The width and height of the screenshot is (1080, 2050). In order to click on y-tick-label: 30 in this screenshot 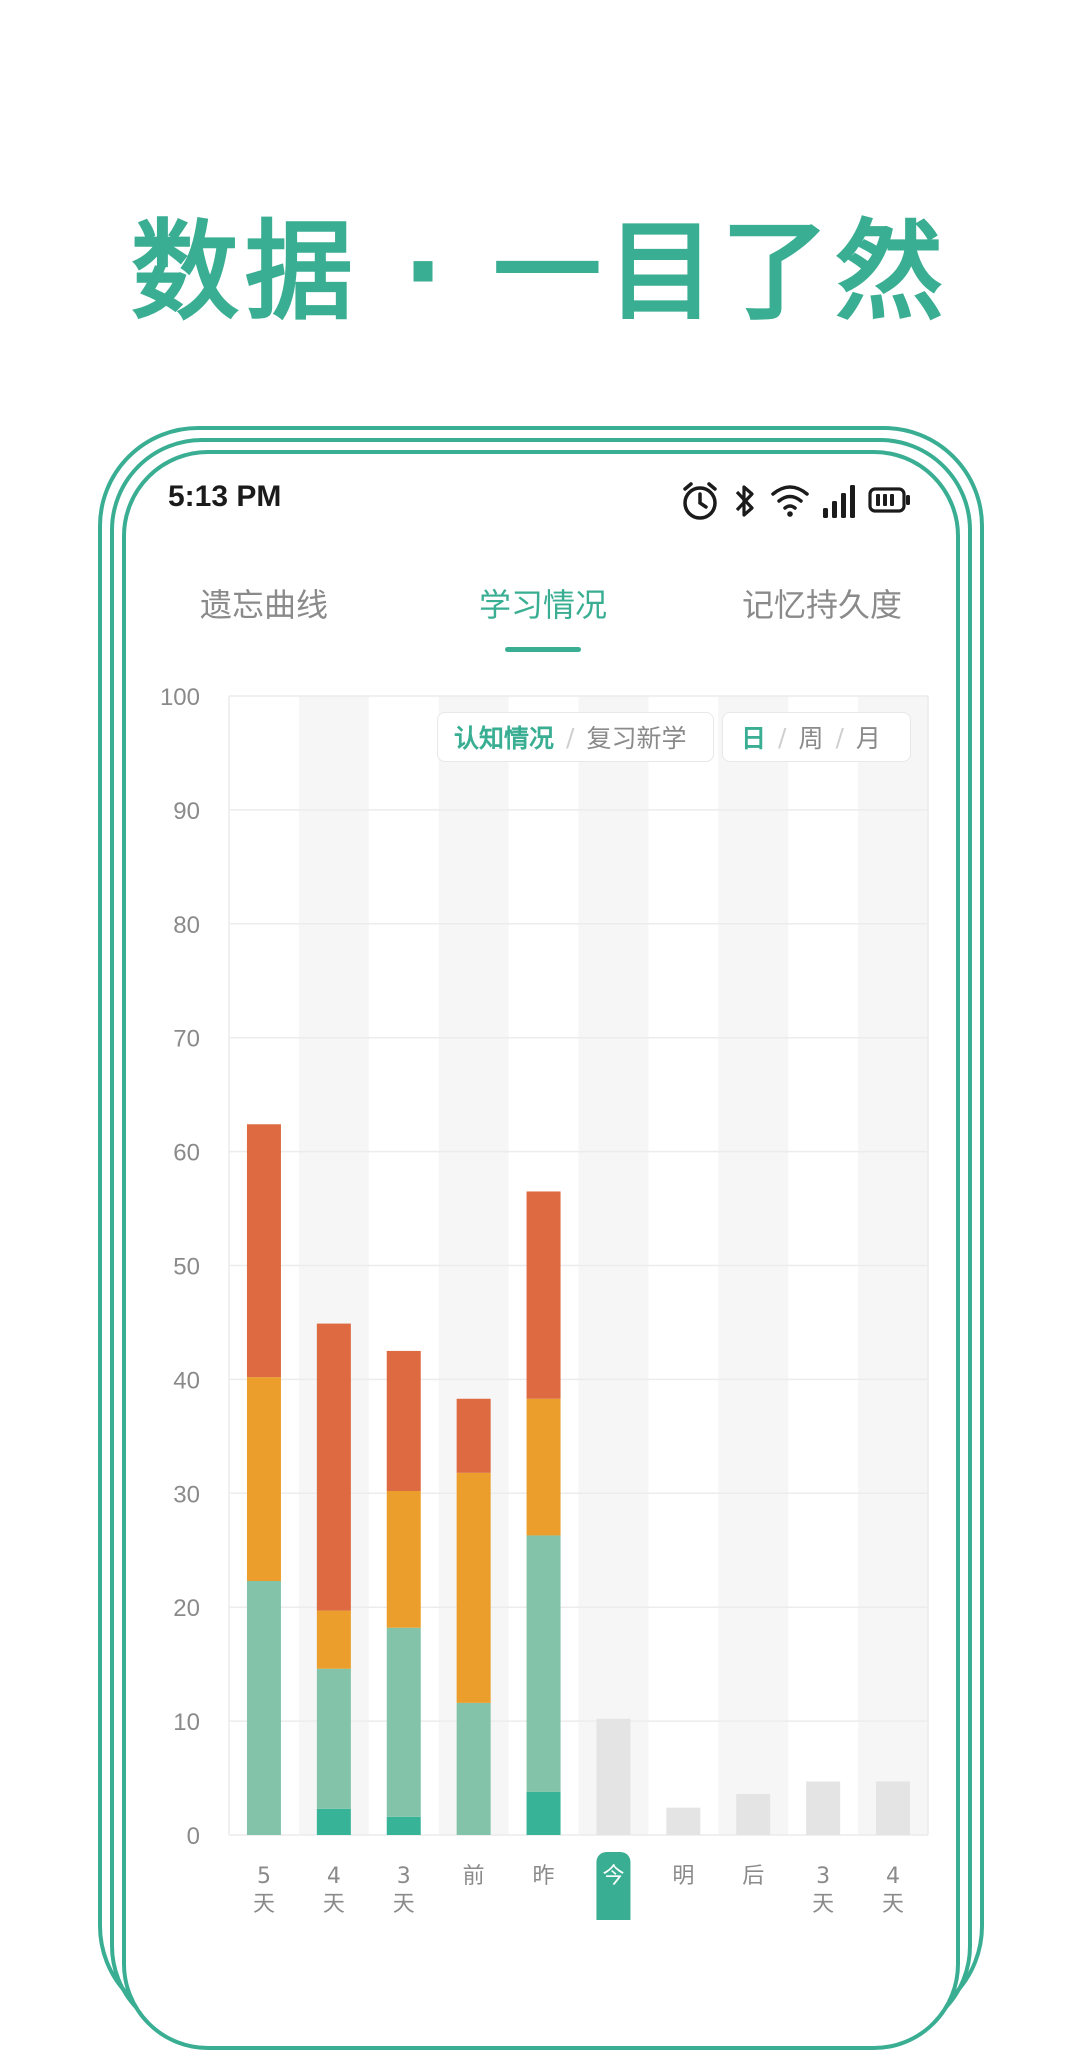, I will do `click(186, 1494)`.